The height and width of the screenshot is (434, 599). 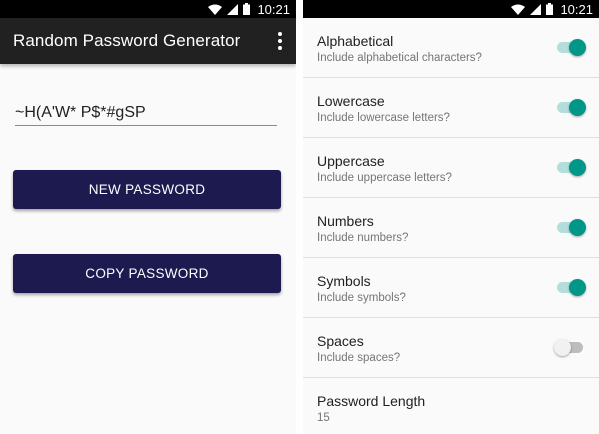 What do you see at coordinates (146, 115) in the screenshot?
I see `password-field: ~H(A'W* P$*#gSP` at bounding box center [146, 115].